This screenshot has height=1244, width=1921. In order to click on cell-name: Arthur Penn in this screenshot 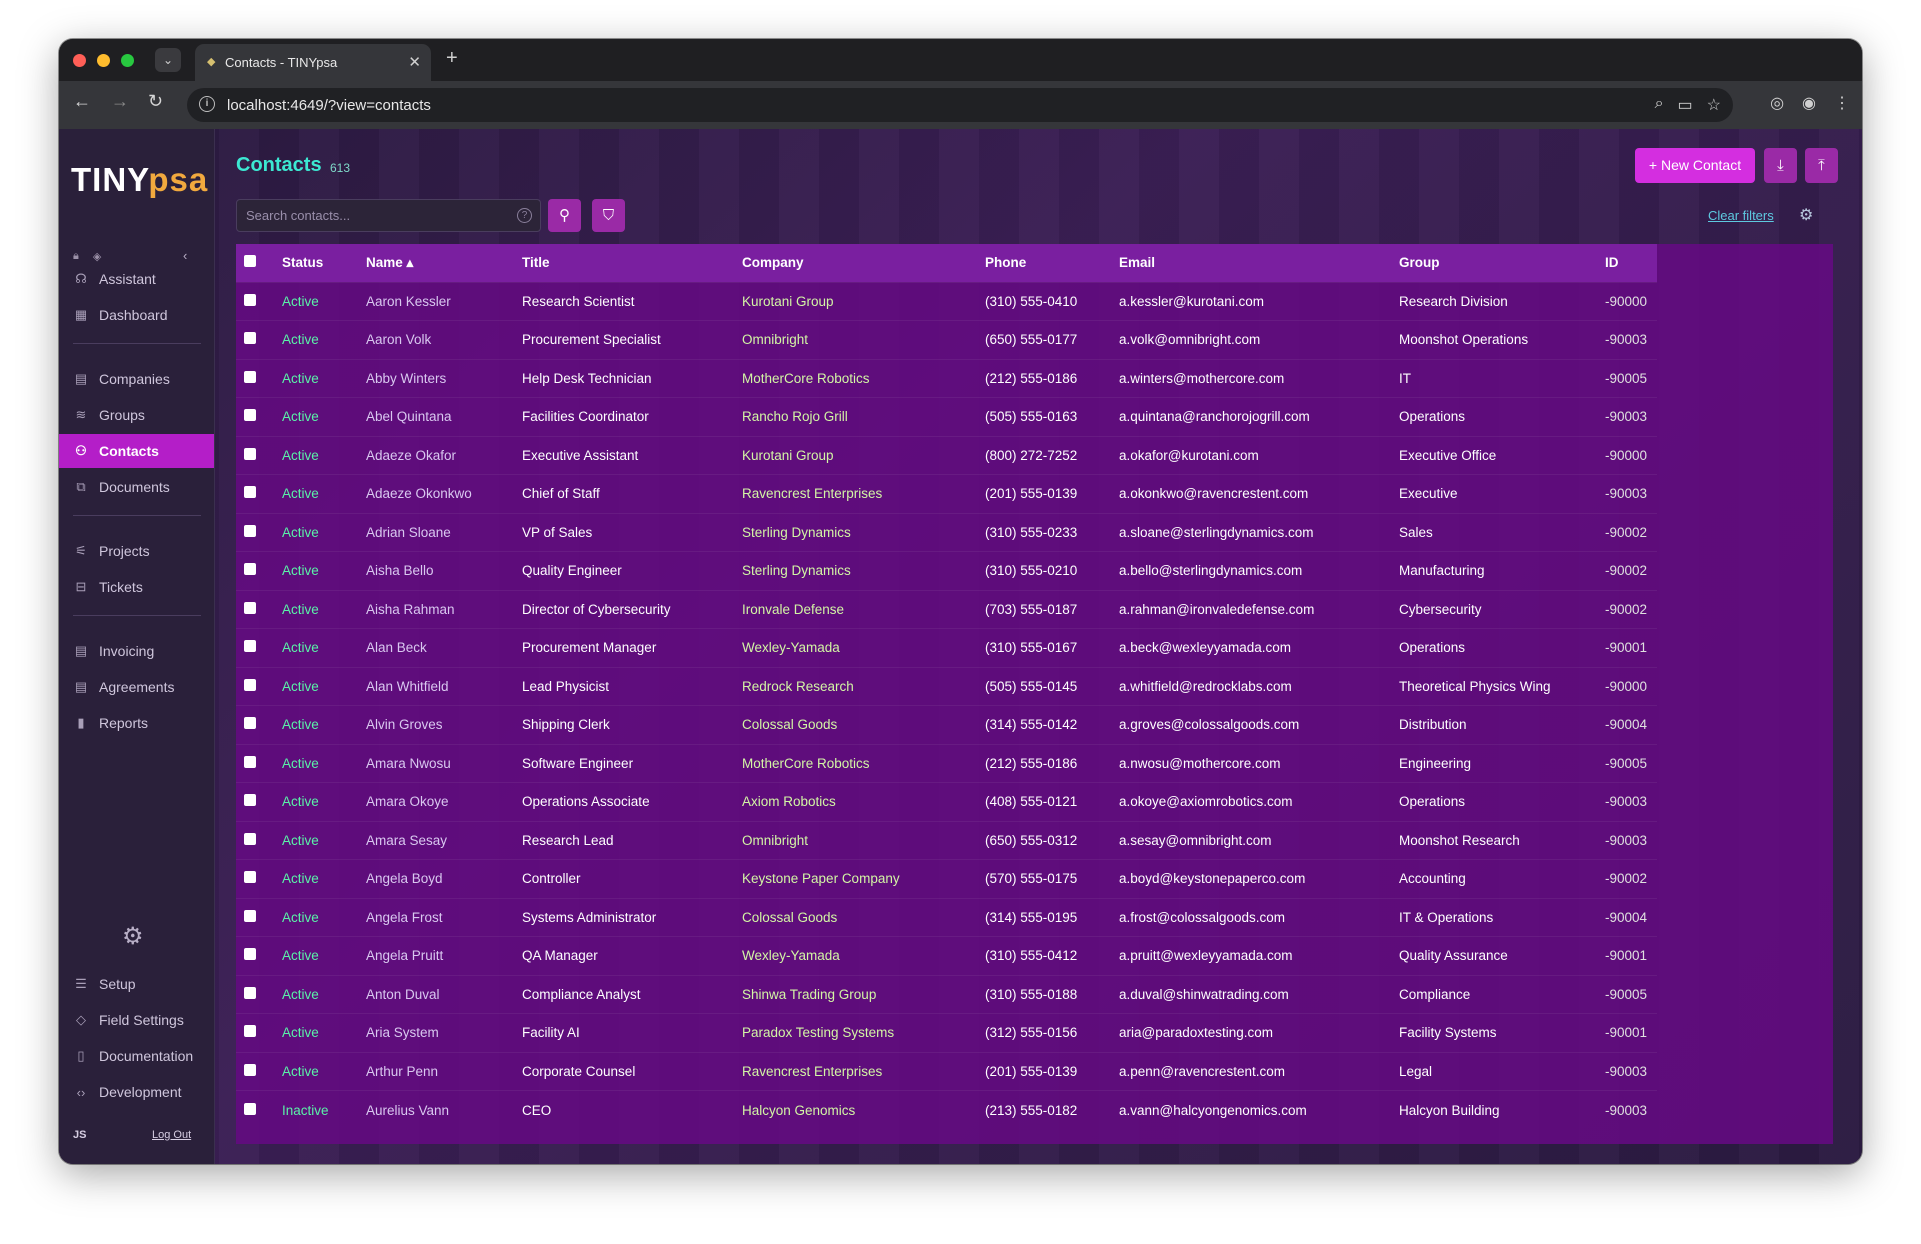, I will do `click(436, 1071)`.